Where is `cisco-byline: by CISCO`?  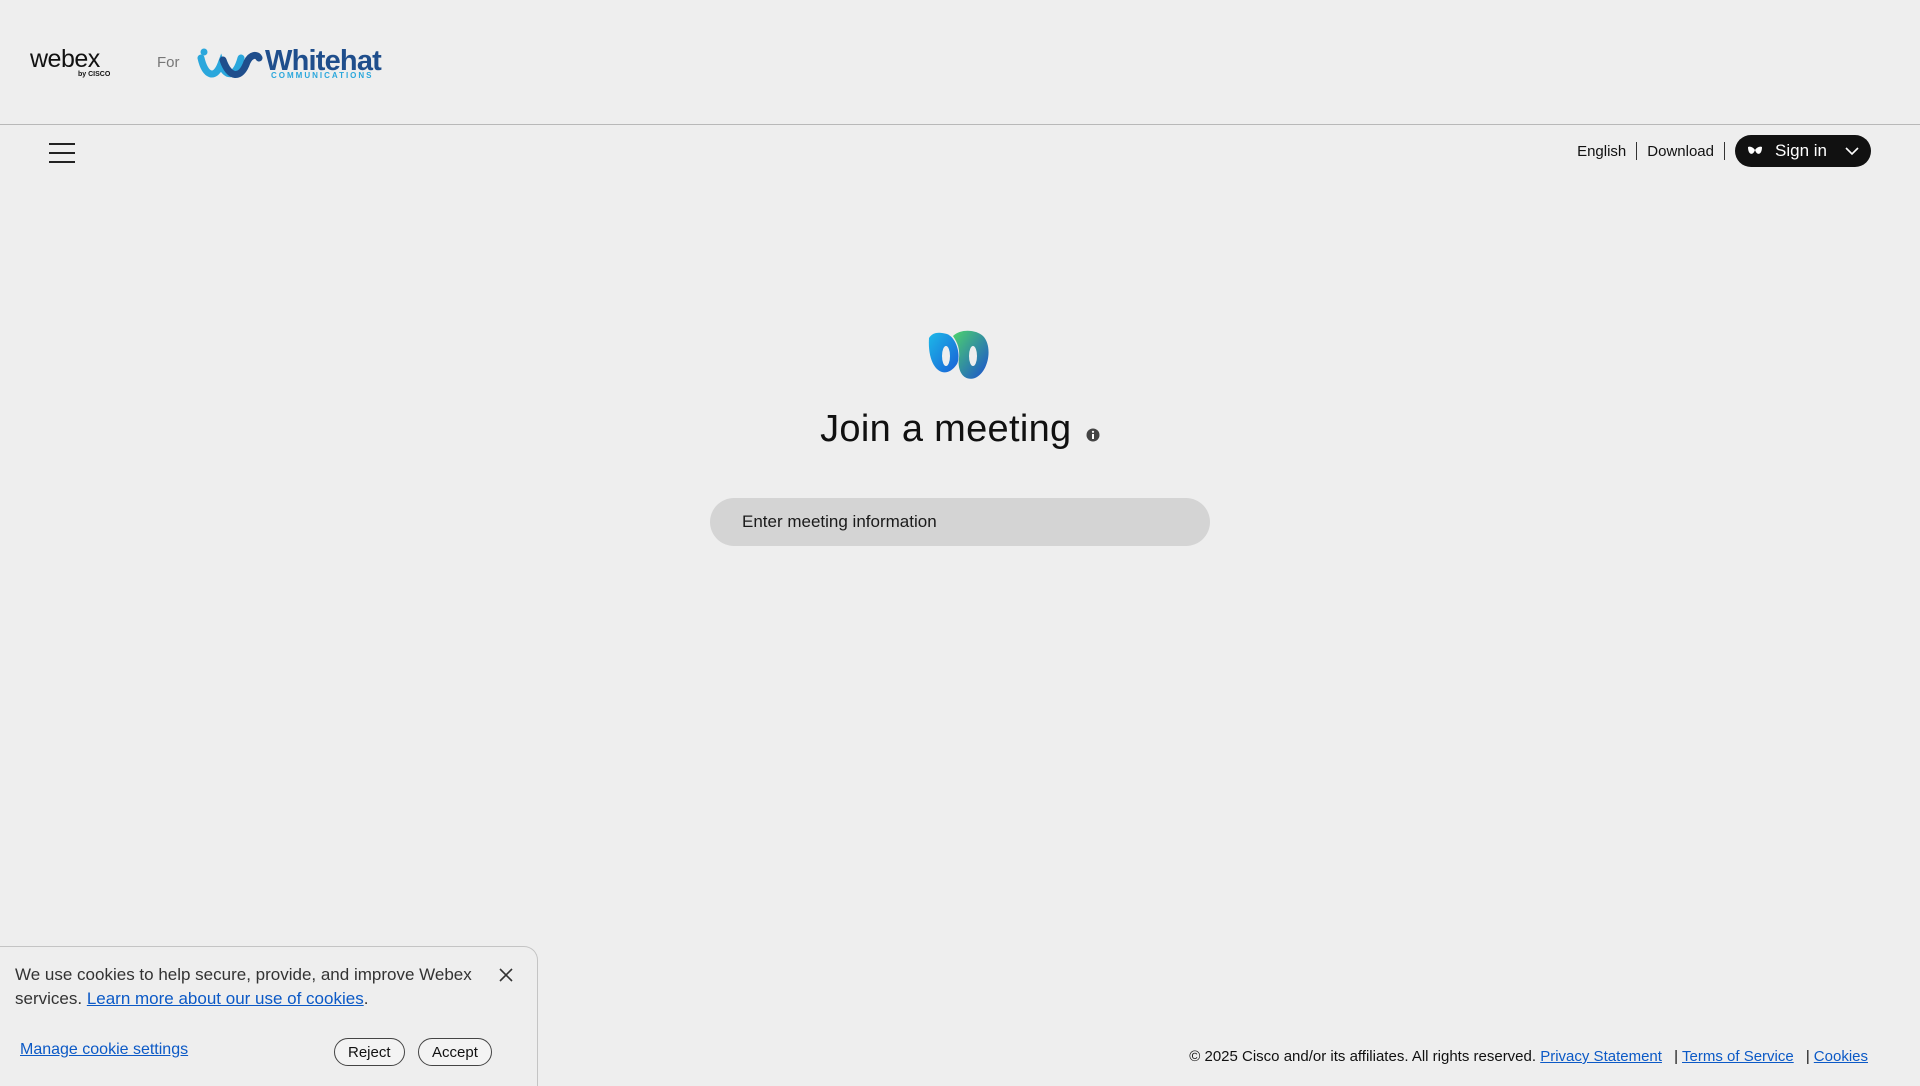 cisco-byline: by CISCO is located at coordinates (94, 74).